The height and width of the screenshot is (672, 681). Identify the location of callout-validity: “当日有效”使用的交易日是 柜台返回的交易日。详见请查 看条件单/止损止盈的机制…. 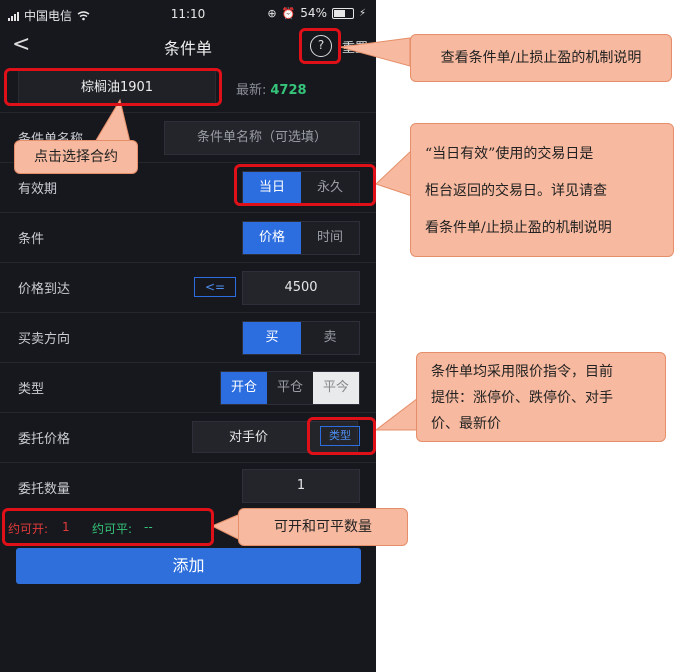
(542, 190).